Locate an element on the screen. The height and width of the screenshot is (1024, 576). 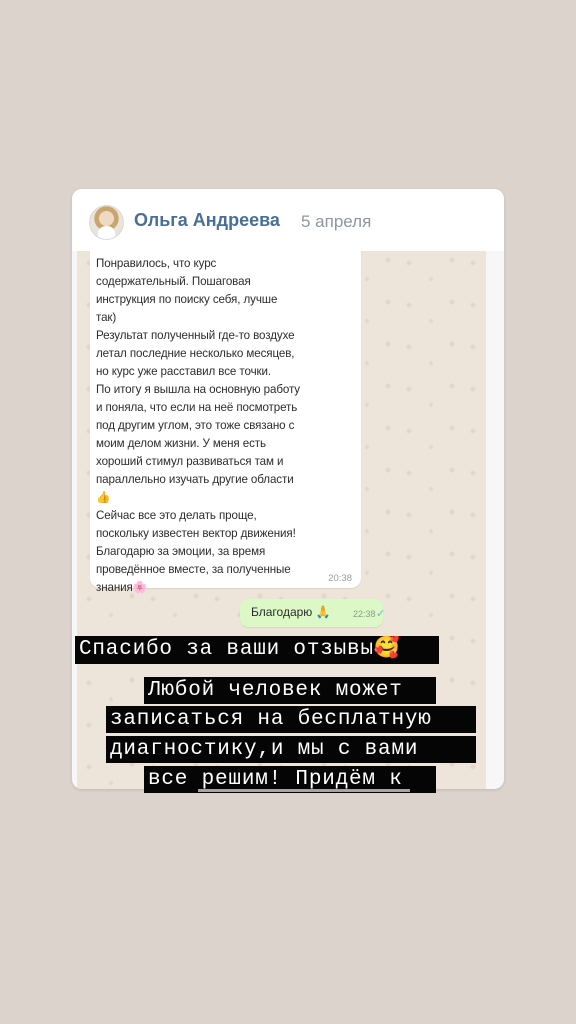
caption-line-3: записаться на бесплатную is located at coordinates (291, 719).